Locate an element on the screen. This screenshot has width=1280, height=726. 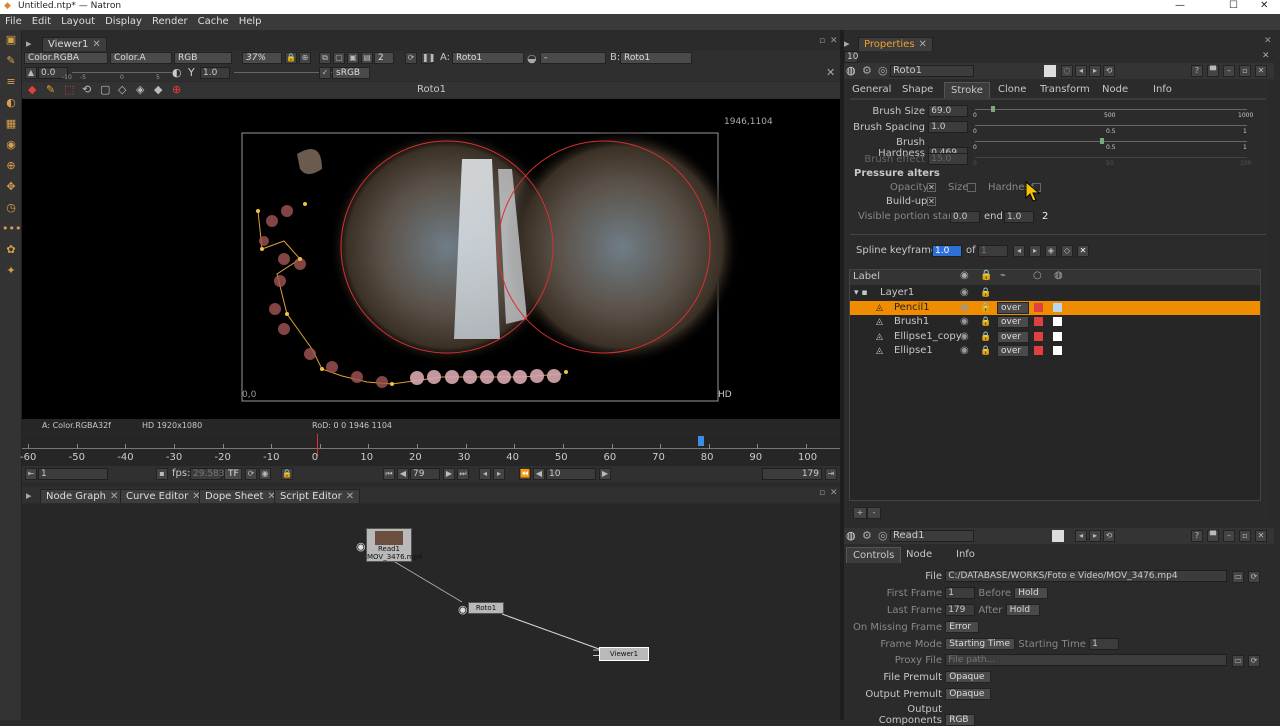
missing-frame-dropdown: Error is located at coordinates (962, 627).